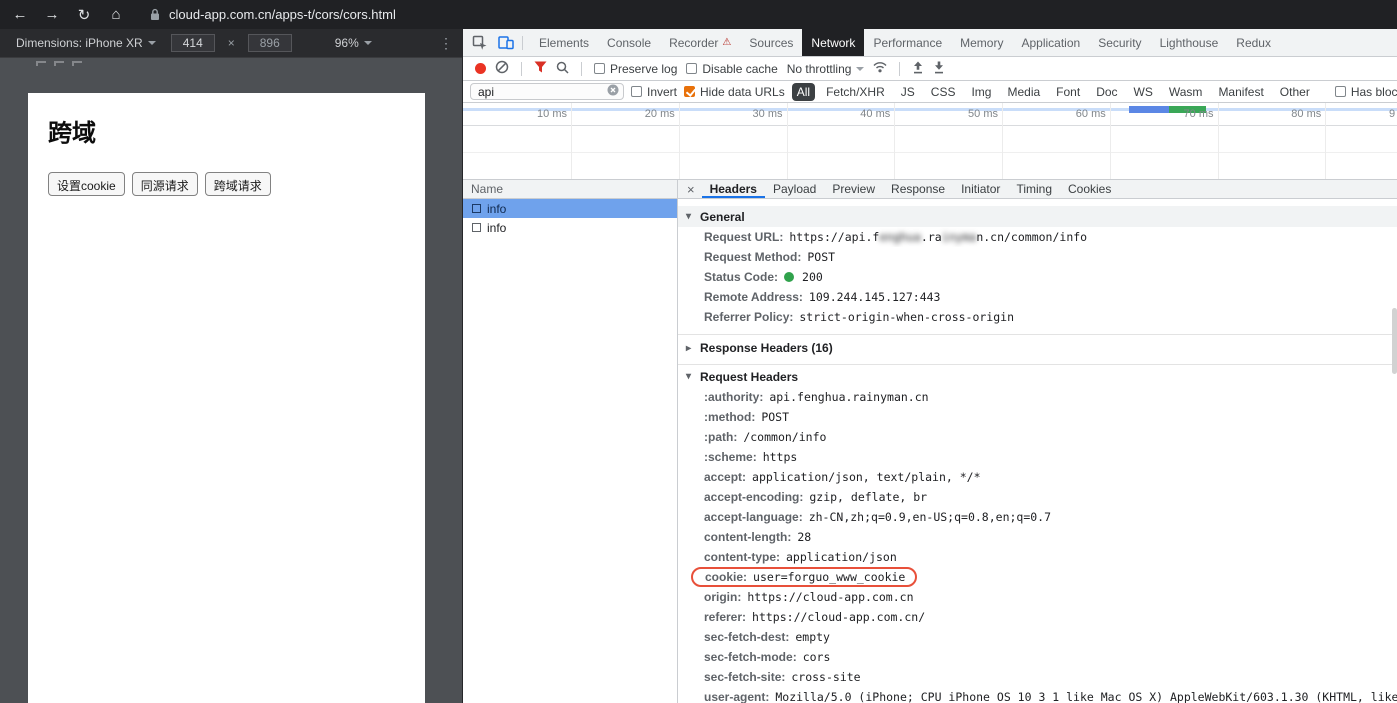 The height and width of the screenshot is (703, 1397). Describe the element at coordinates (918, 189) in the screenshot. I see `details-tab: Response` at that location.